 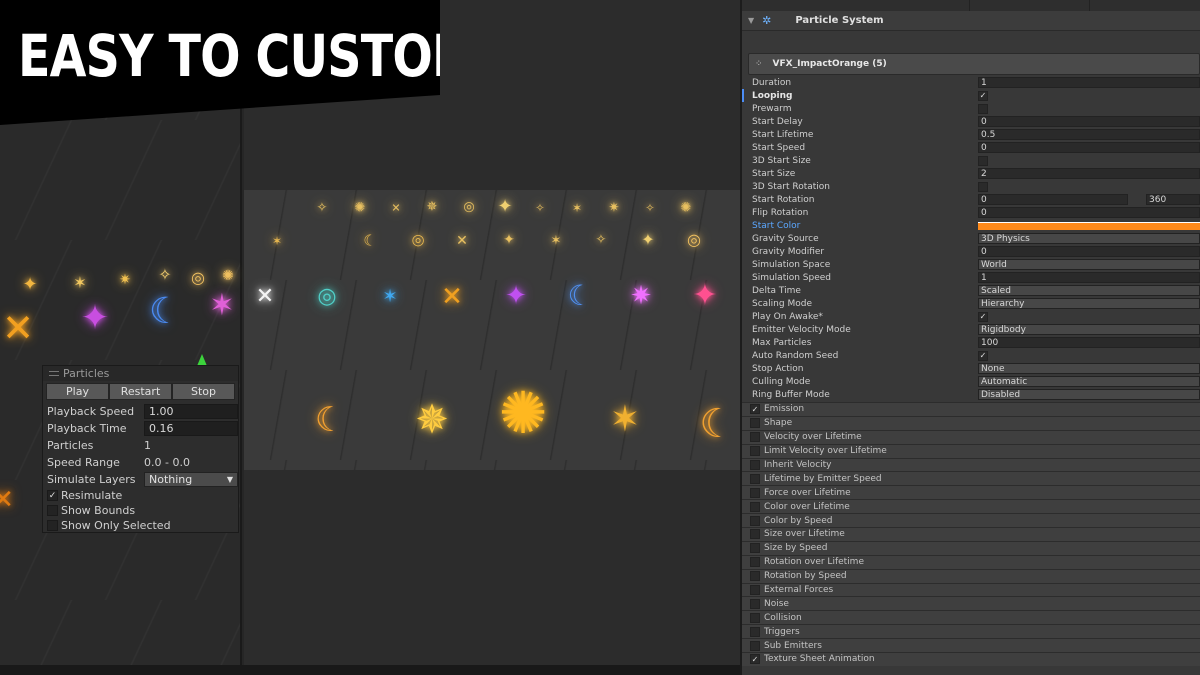 What do you see at coordinates (974, 64) in the screenshot?
I see `object-name-bar: ⁘ VFX_ImpactOrange (5)` at bounding box center [974, 64].